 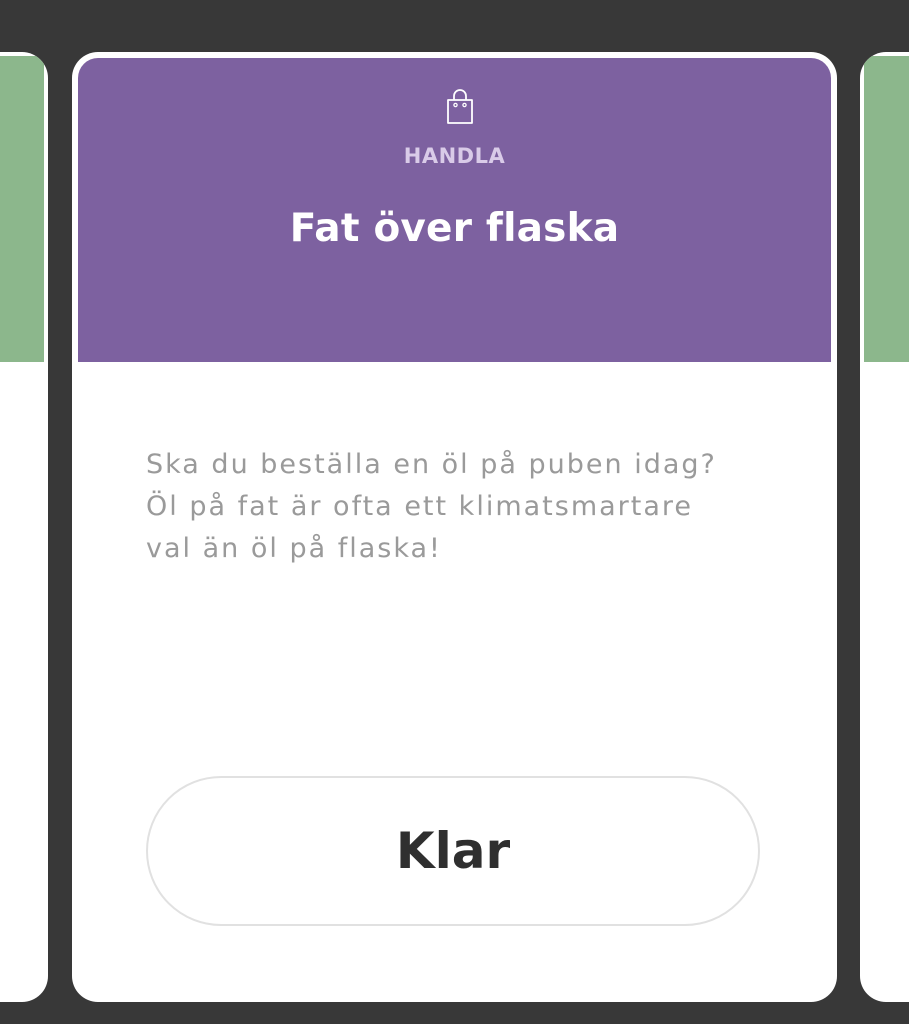 I want to click on next-card-header, so click(x=886, y=209).